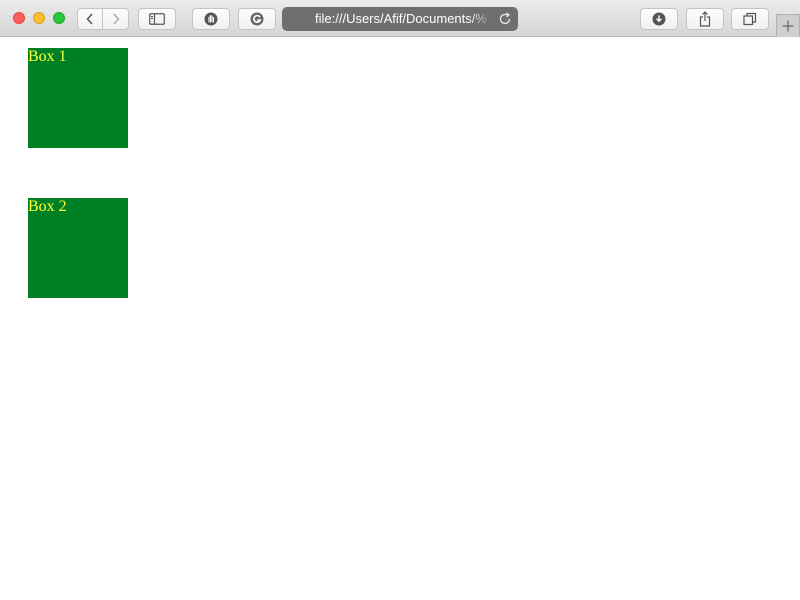 The width and height of the screenshot is (800, 600). I want to click on share-button, so click(705, 19).